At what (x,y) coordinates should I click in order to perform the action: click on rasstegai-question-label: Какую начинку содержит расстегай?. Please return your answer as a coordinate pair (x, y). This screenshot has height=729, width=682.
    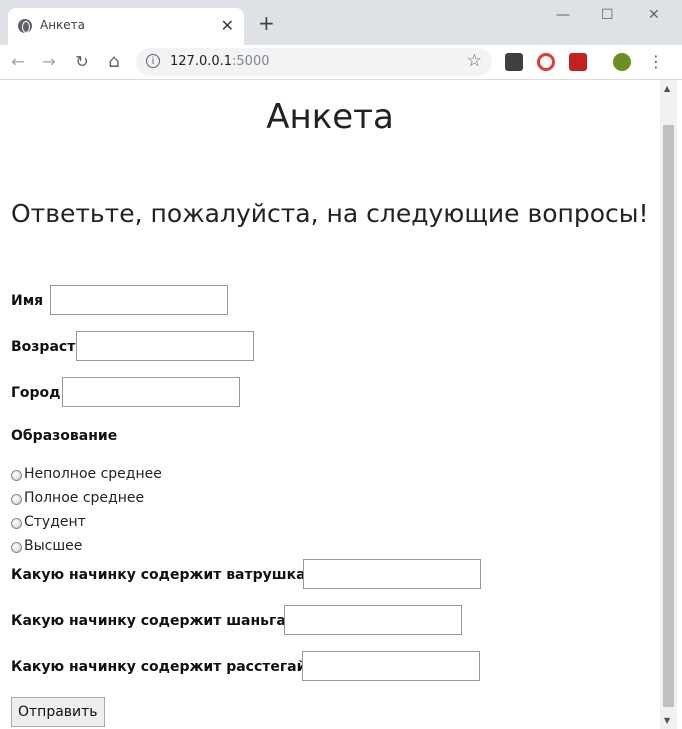
    Looking at the image, I should click on (163, 667).